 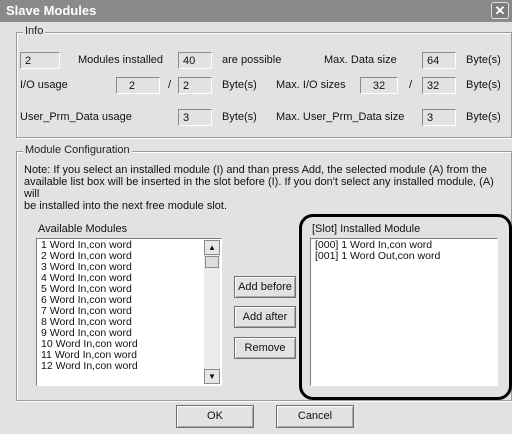 What do you see at coordinates (483, 85) in the screenshot?
I see `max-io-unit: Byte(s)` at bounding box center [483, 85].